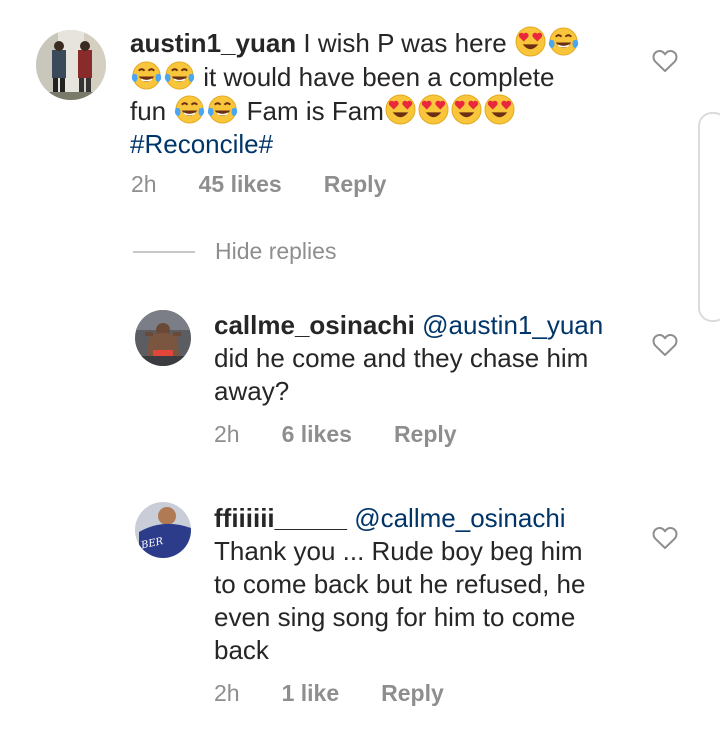  Describe the element at coordinates (401, 358) in the screenshot. I see `comment-line: did he come and they chase him` at that location.